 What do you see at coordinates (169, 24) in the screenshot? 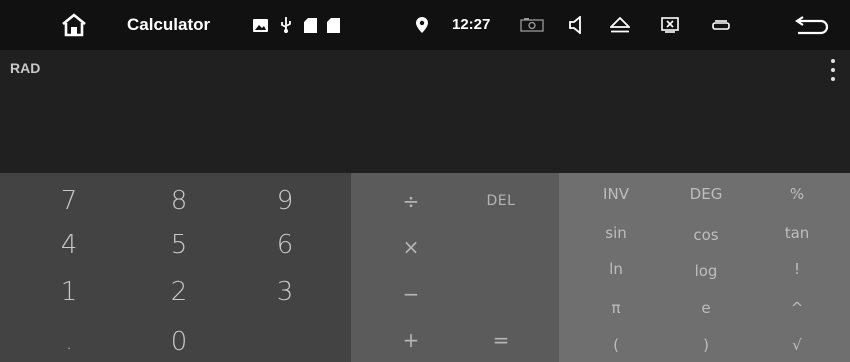
I see `app-title: Calculator` at bounding box center [169, 24].